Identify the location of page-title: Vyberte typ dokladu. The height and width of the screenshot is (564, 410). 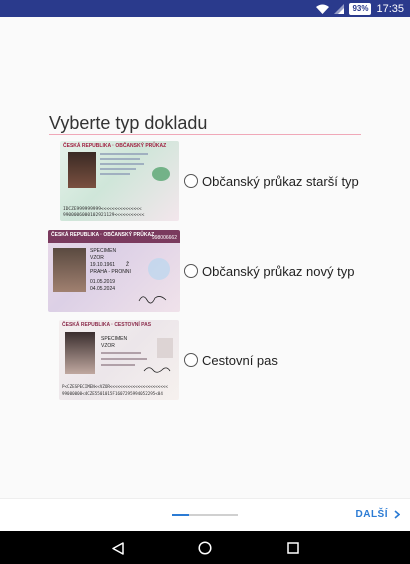
(128, 123).